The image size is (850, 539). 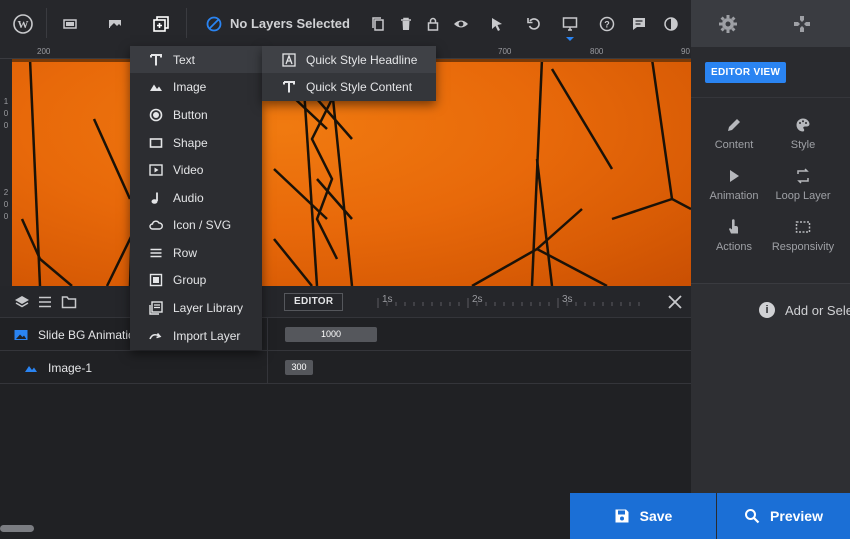 I want to click on submenu-item-quick-style-headline: Quick Style Headline, so click(x=349, y=59).